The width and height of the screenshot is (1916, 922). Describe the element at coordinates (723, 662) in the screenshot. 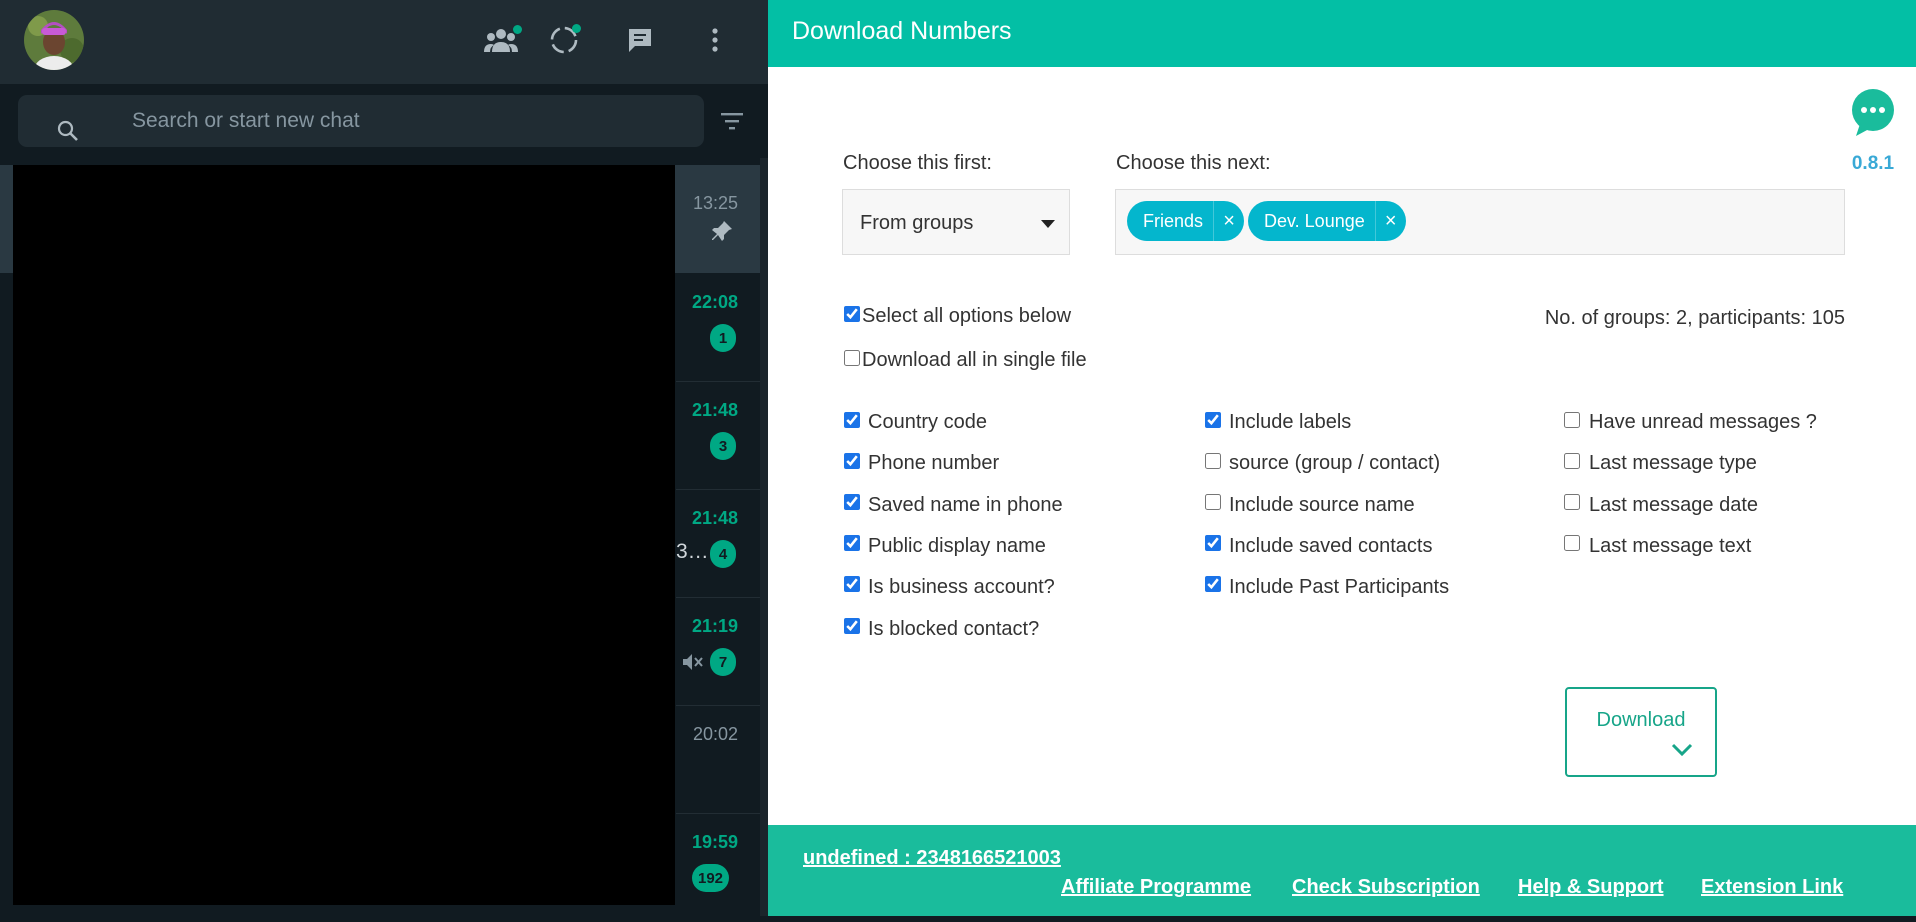

I see `unread-badge: 7` at that location.